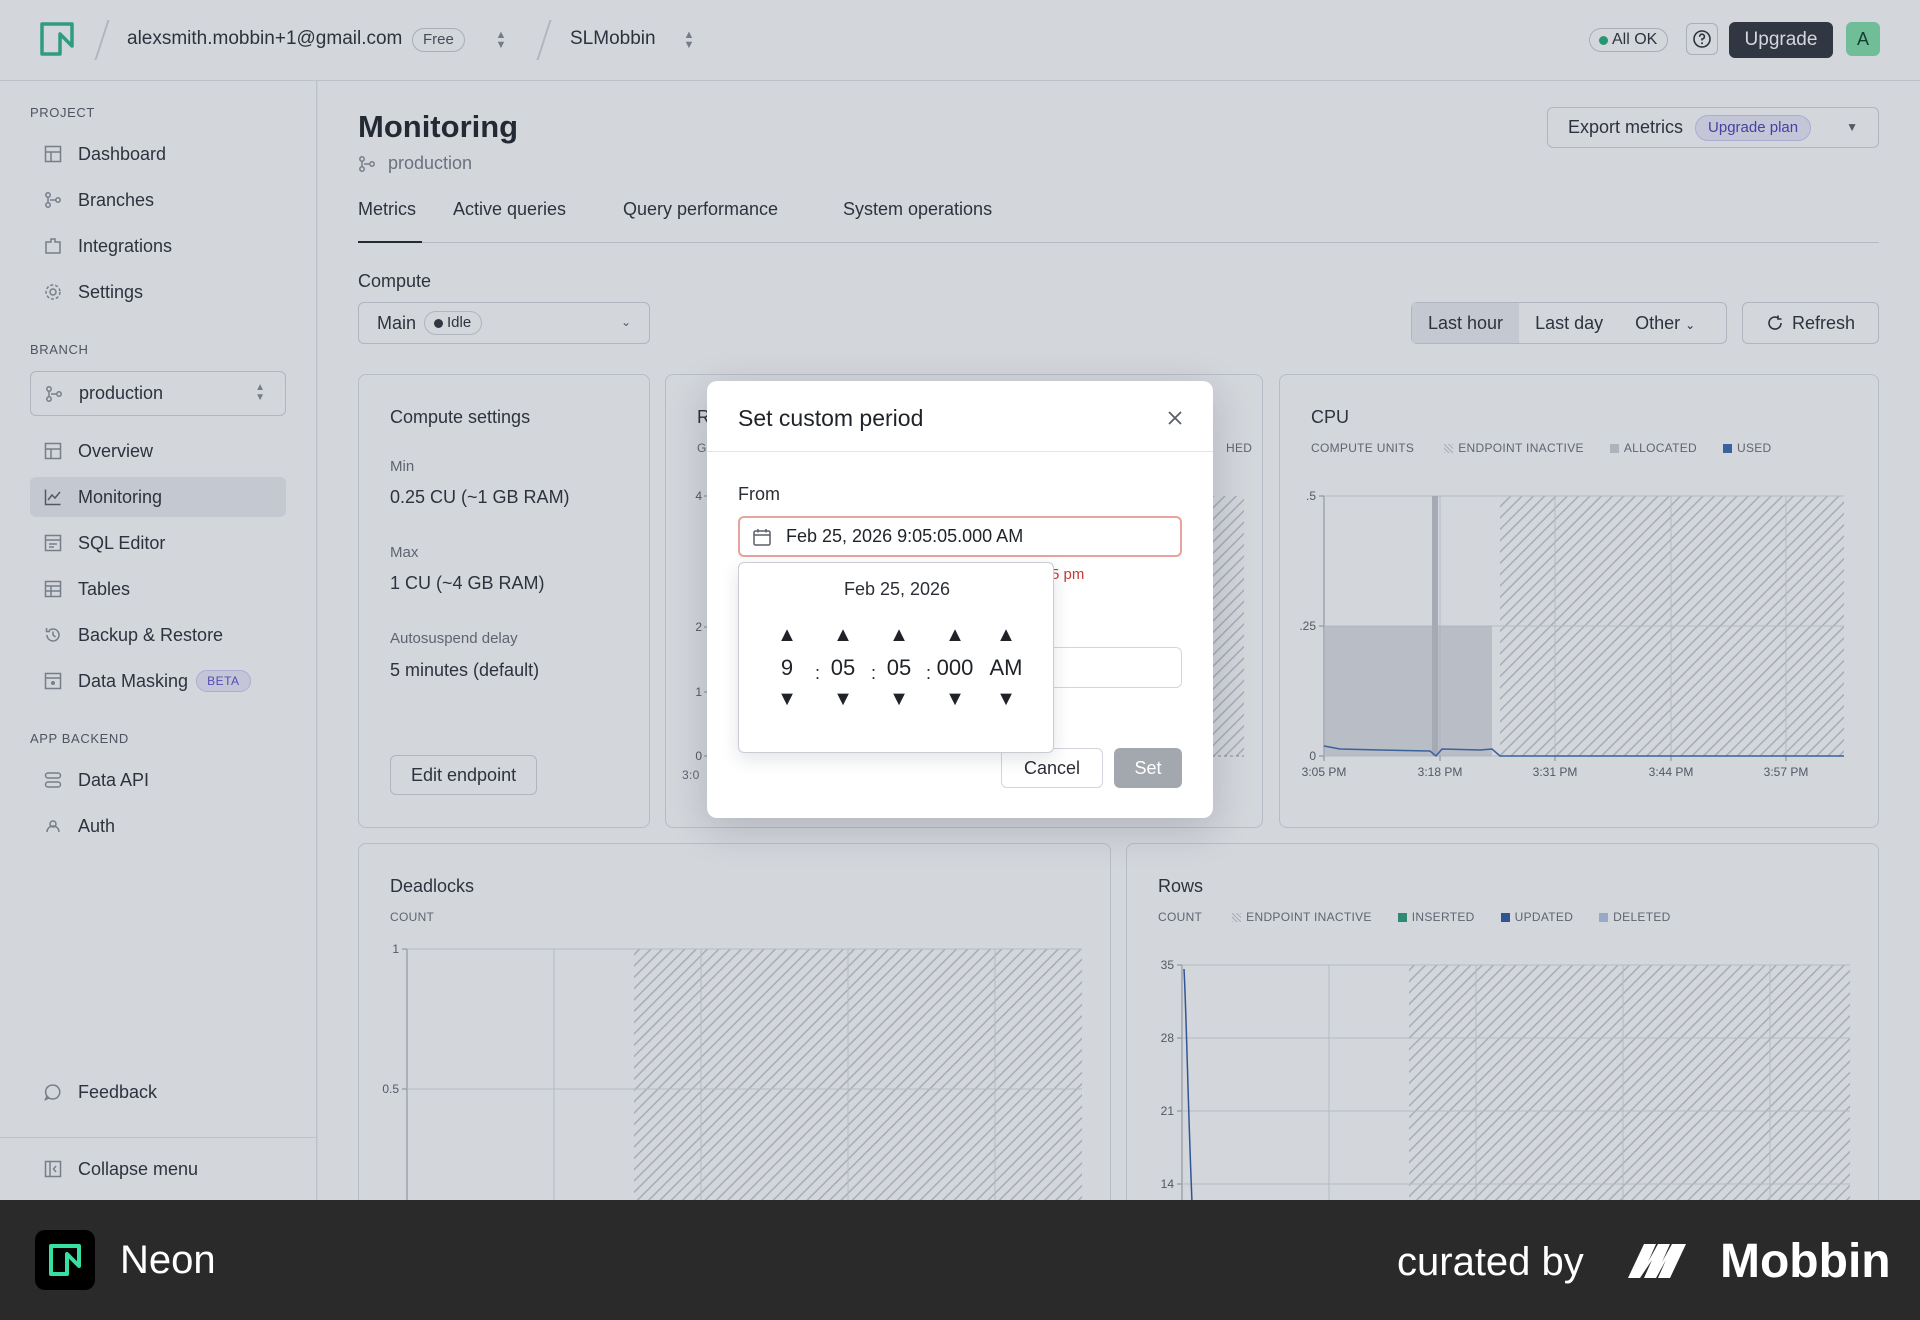  I want to click on curated-by-text: curated by, so click(1490, 1262).